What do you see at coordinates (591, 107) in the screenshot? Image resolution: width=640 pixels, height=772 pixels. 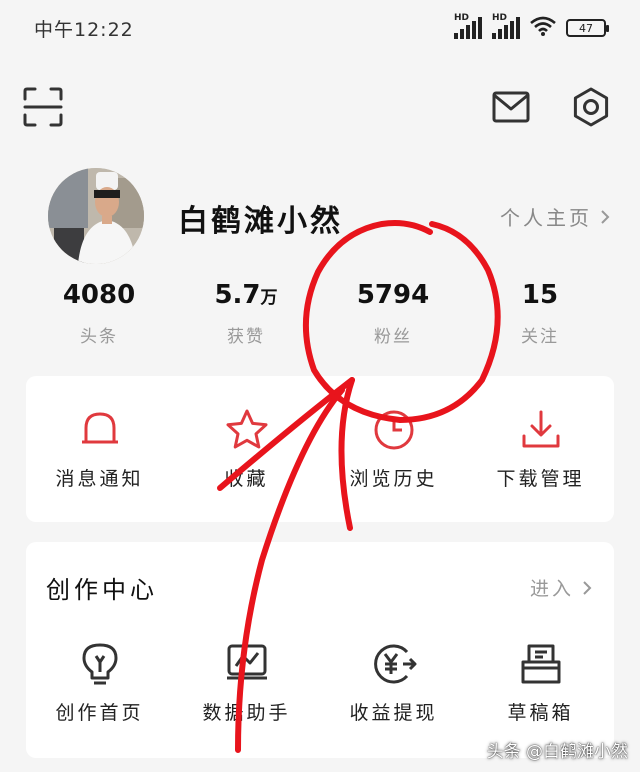 I see `settings-icon` at bounding box center [591, 107].